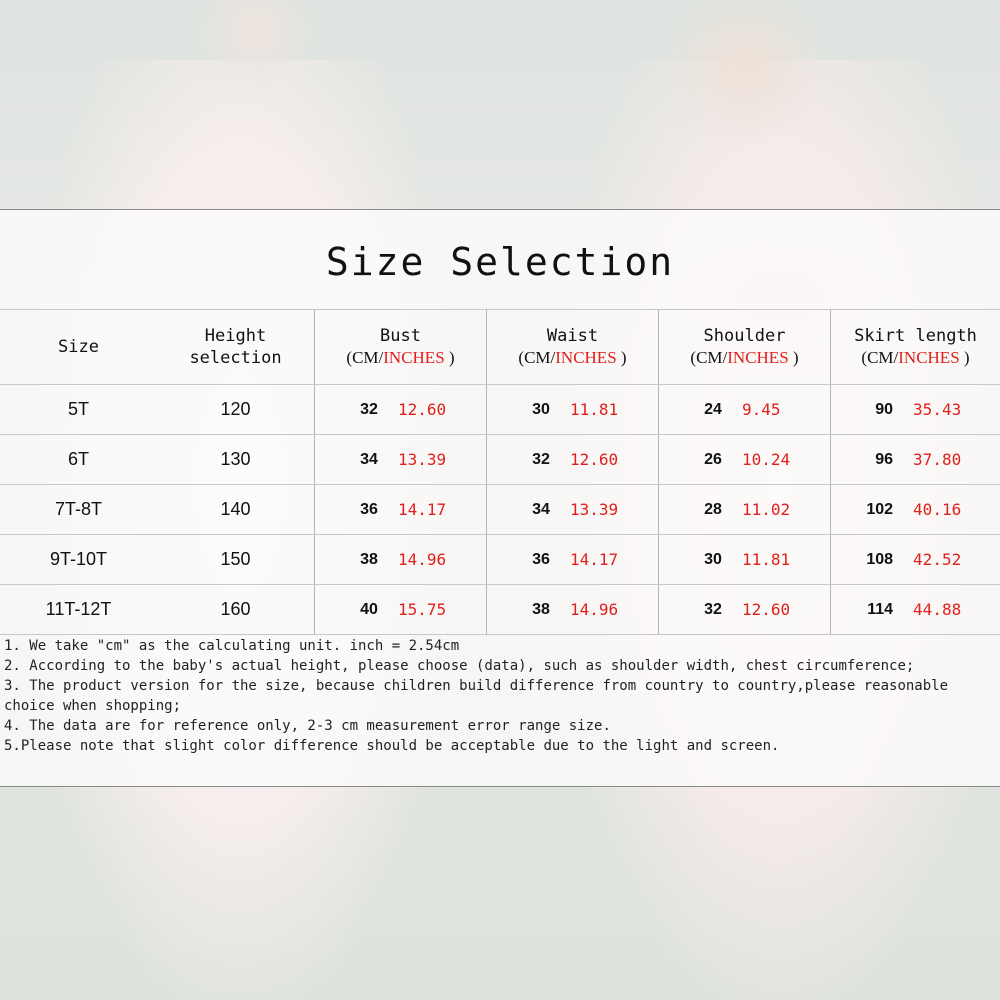  What do you see at coordinates (713, 559) in the screenshot?
I see `shoulder-cm-value: 30` at bounding box center [713, 559].